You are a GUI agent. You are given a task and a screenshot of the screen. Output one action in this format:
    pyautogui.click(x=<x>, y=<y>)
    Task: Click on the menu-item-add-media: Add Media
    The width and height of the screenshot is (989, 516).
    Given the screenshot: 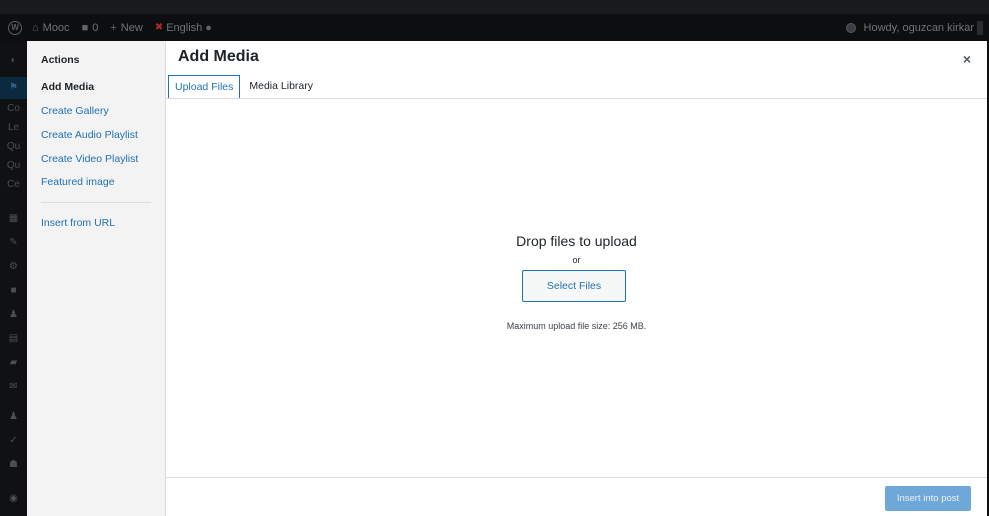 What is the action you would take?
    pyautogui.click(x=67, y=87)
    